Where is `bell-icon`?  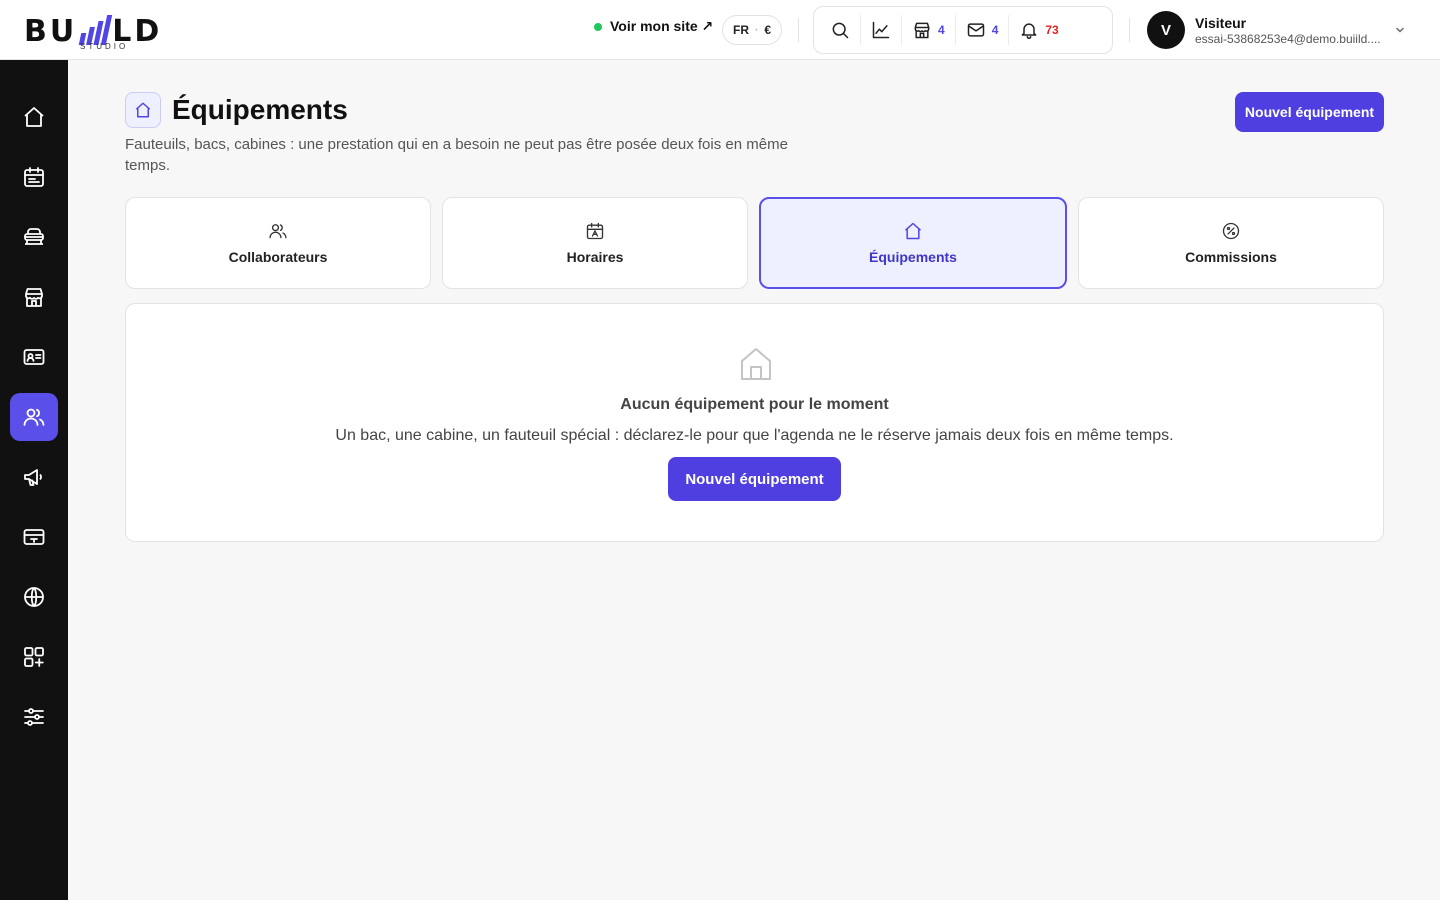
bell-icon is located at coordinates (1029, 31).